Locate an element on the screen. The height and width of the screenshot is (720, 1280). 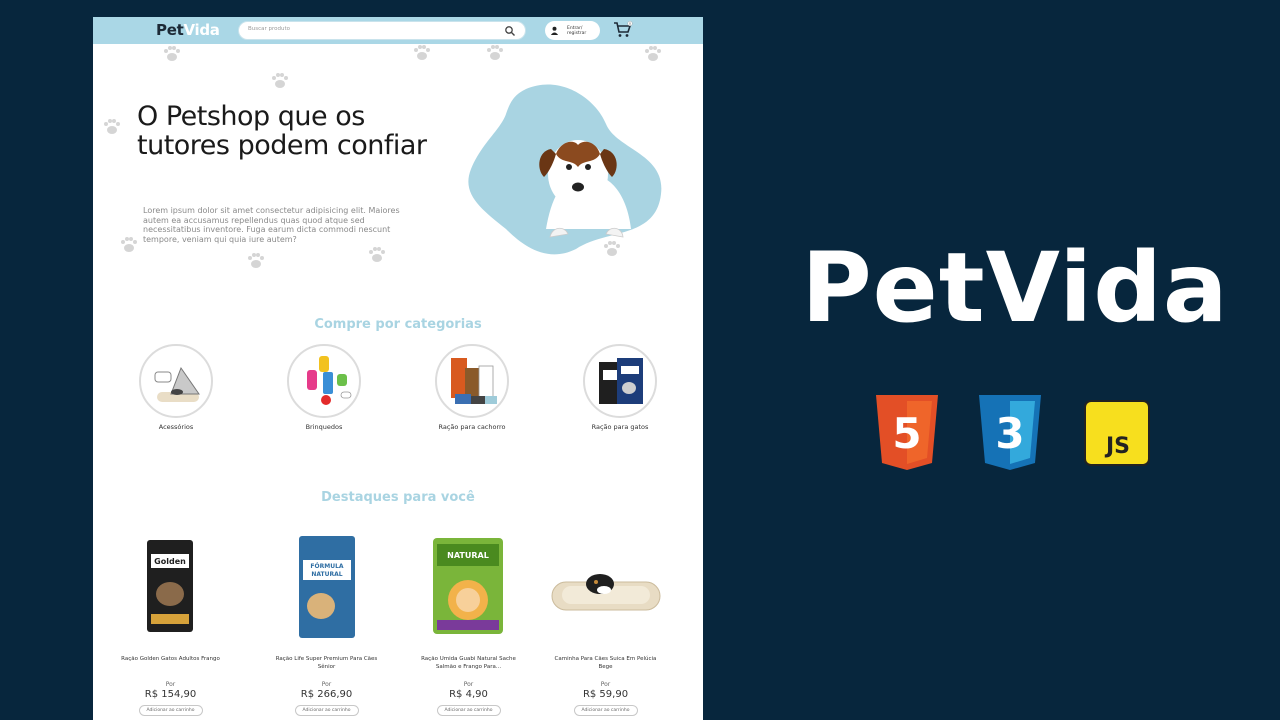
product-name: Caminha Para Cães Suica Em Pelúcia Bege is located at coordinates (605, 663).